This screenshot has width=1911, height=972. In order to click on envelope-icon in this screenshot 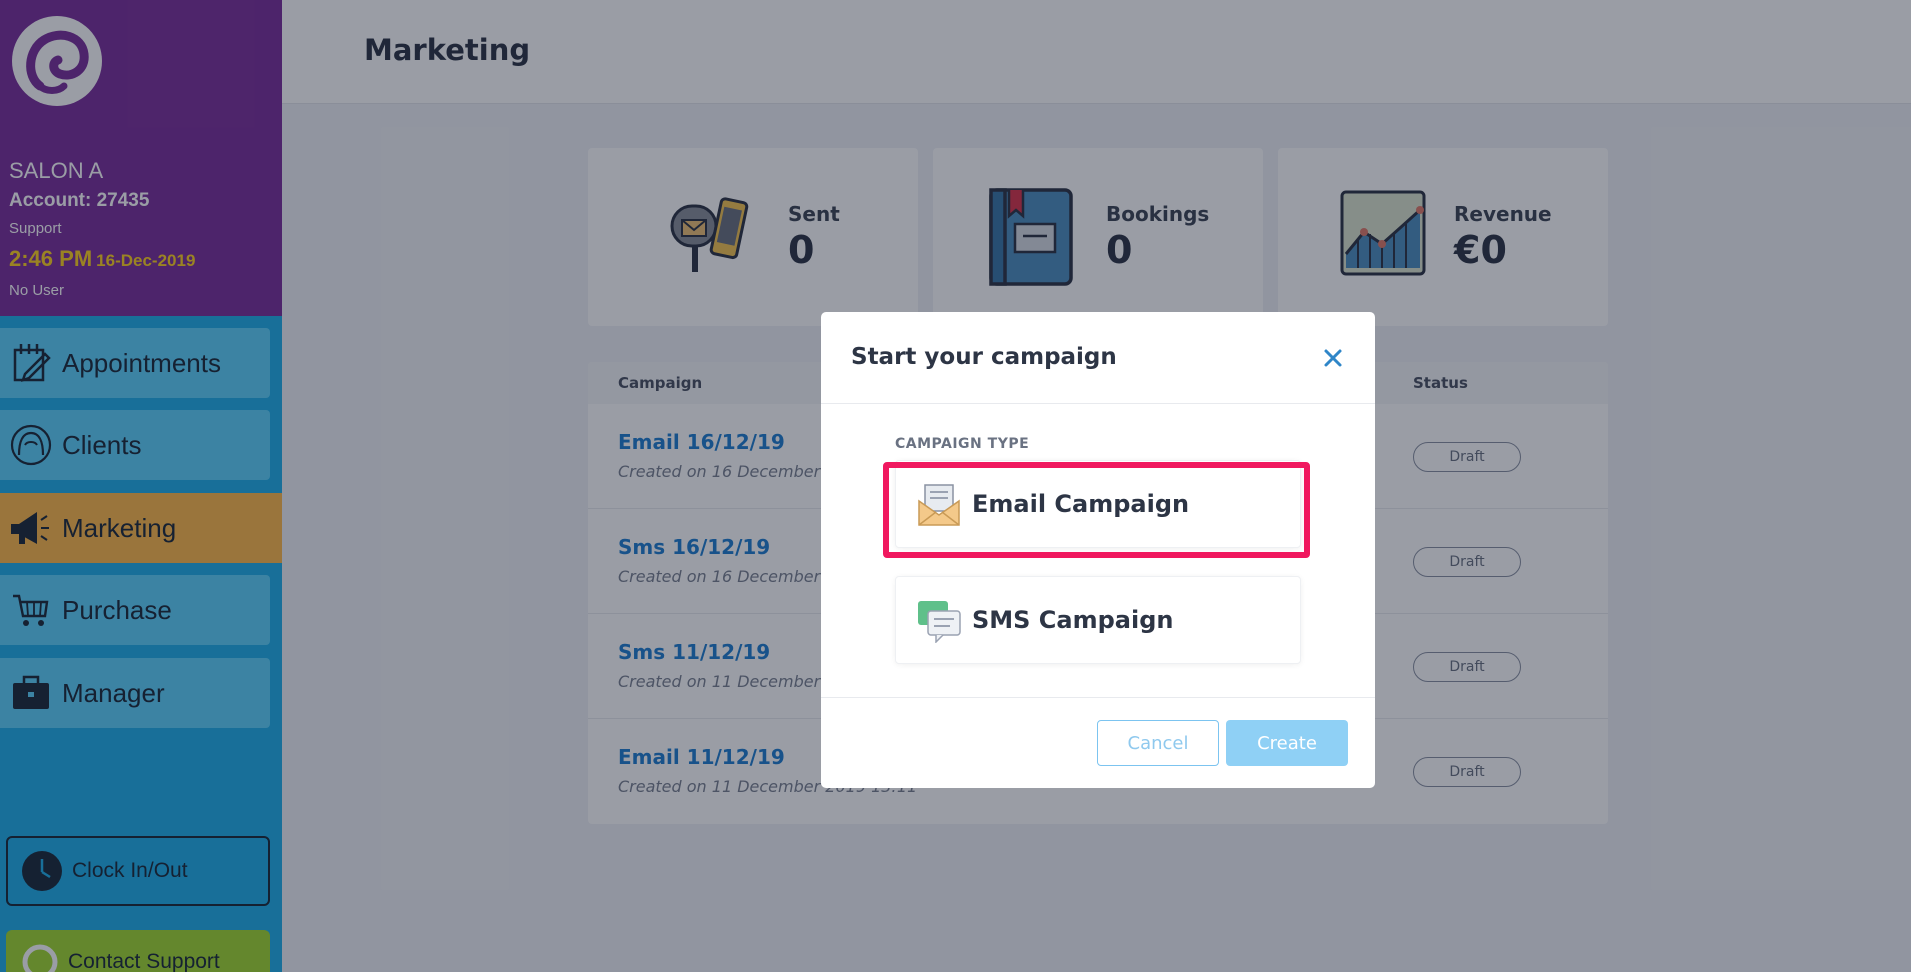, I will do `click(939, 504)`.